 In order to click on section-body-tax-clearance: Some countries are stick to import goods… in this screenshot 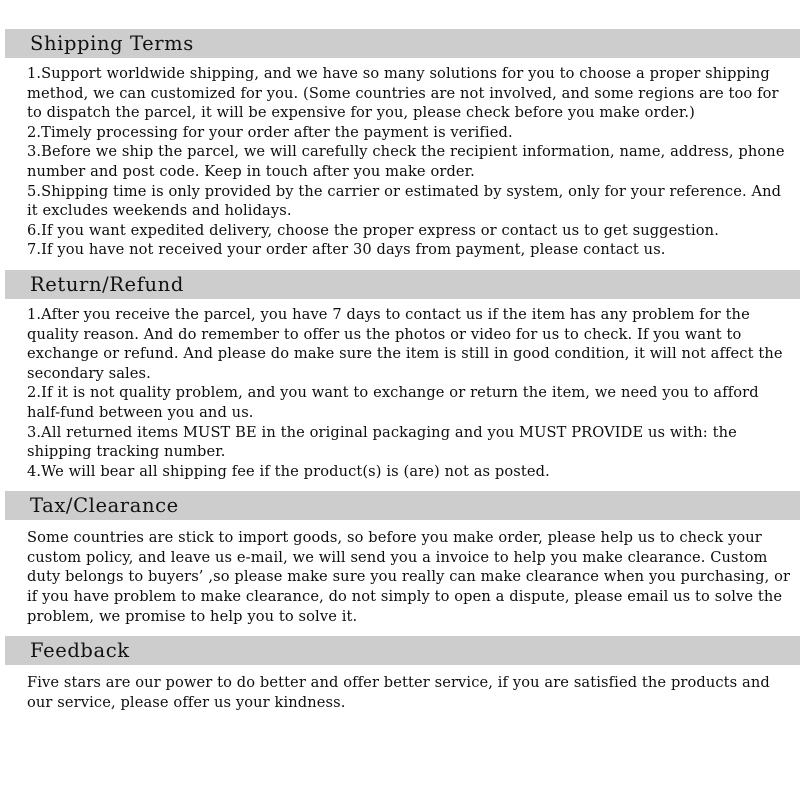, I will do `click(400, 576)`.